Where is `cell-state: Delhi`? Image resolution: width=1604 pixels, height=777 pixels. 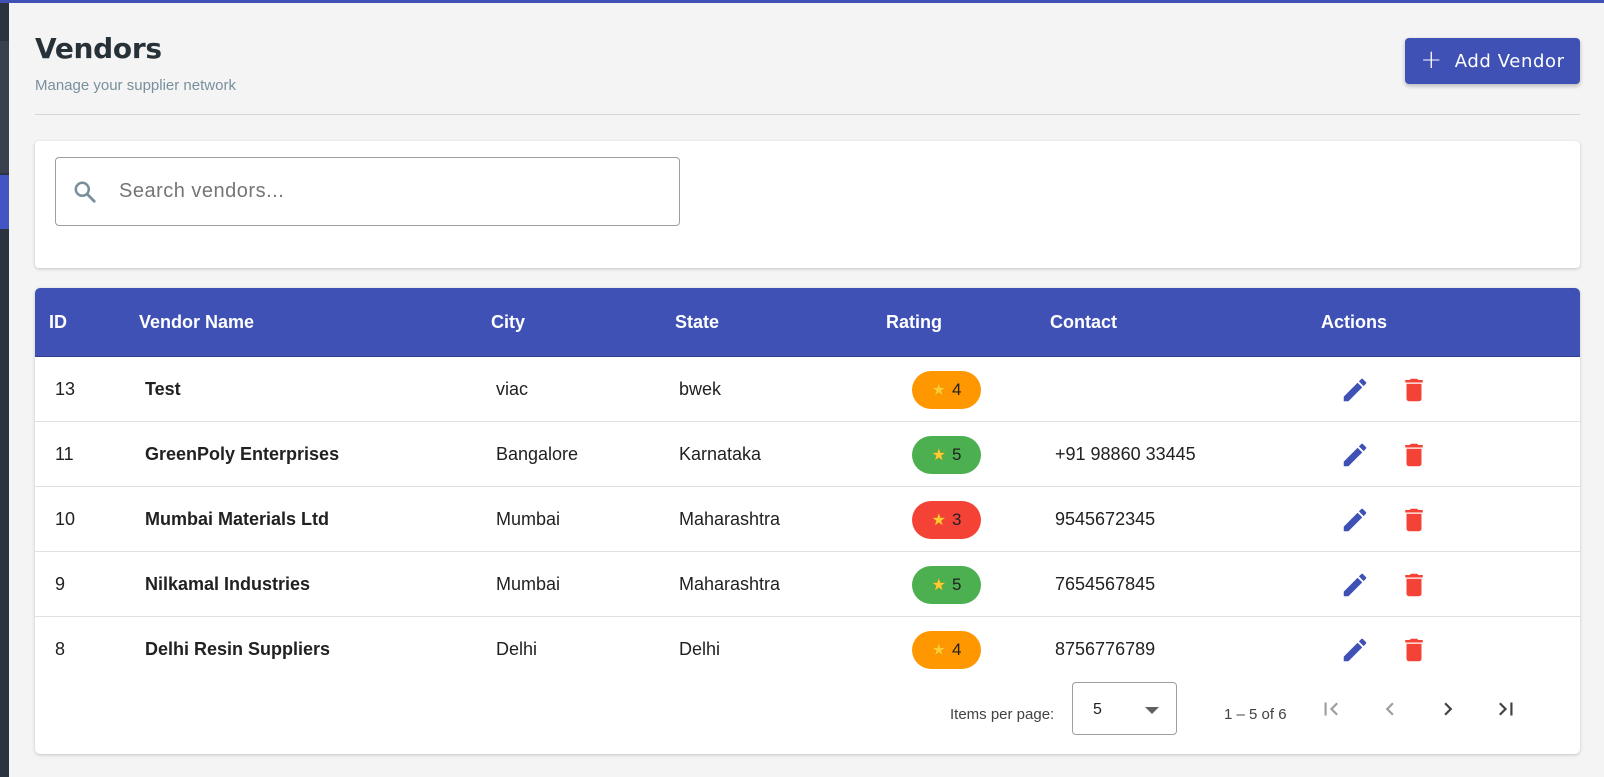 cell-state: Delhi is located at coordinates (700, 649).